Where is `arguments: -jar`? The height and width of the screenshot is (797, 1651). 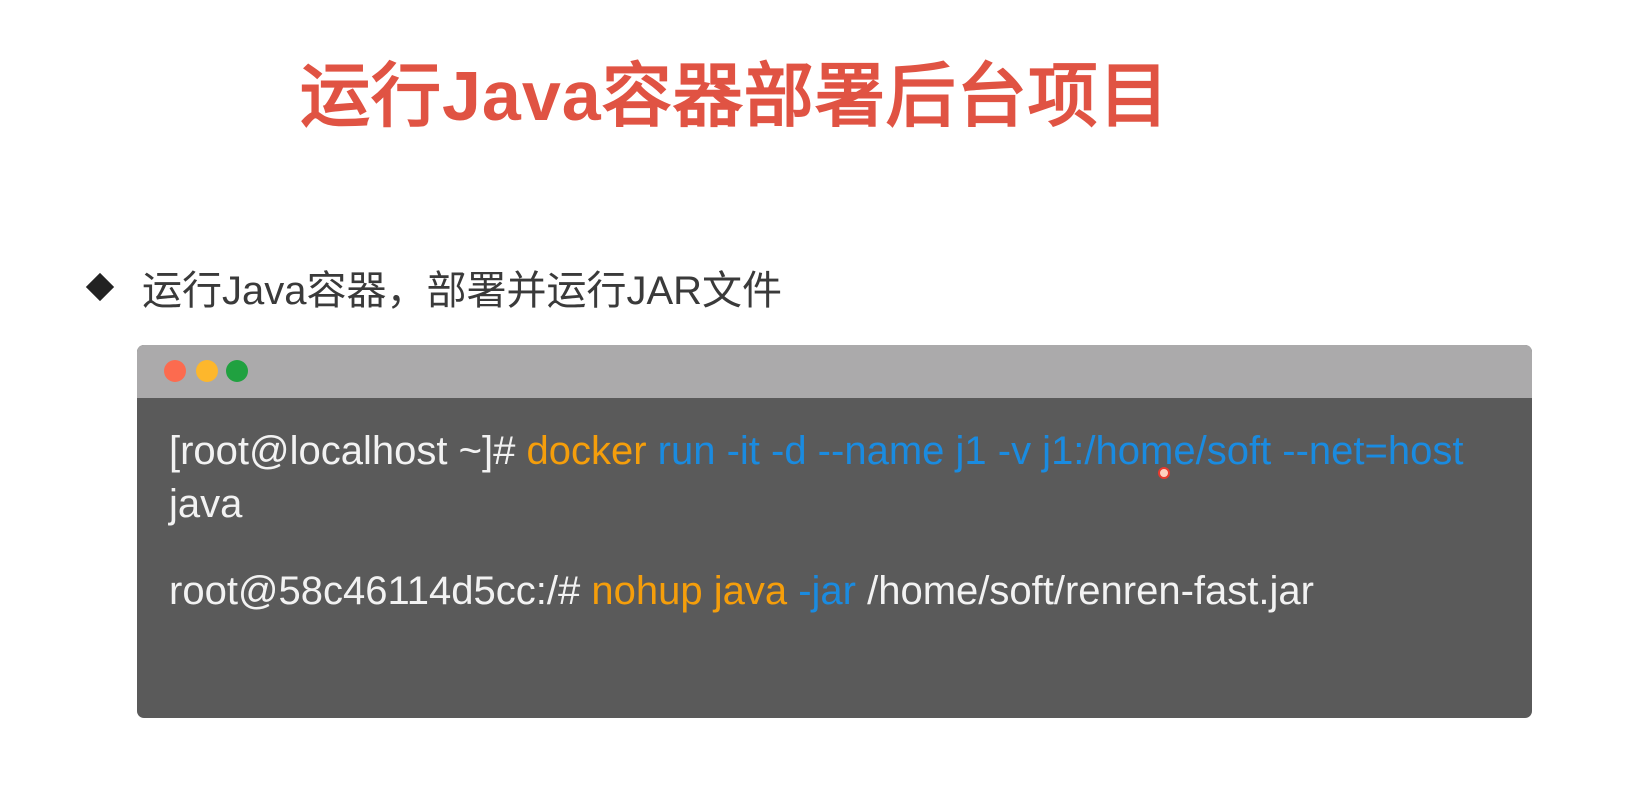
arguments: -jar is located at coordinates (827, 591).